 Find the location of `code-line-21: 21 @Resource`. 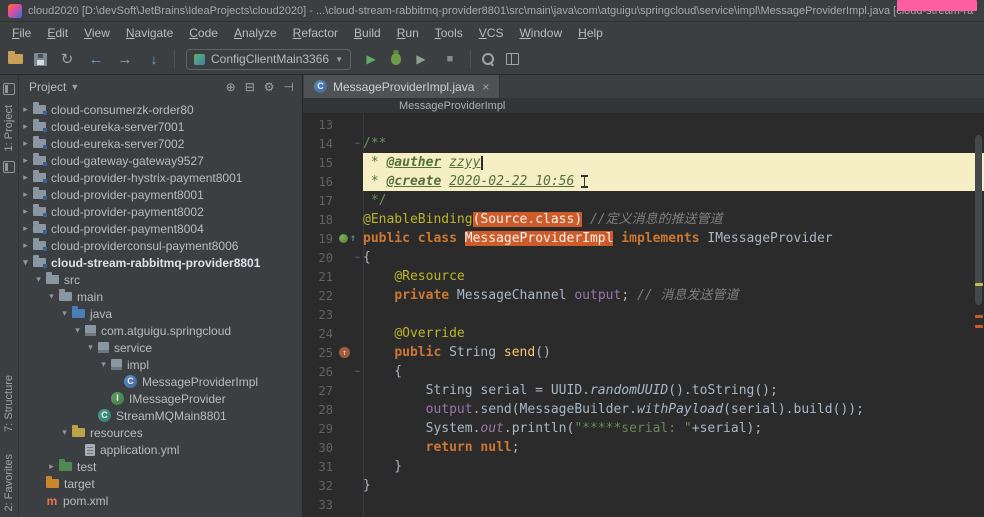

code-line-21: 21 @Resource is located at coordinates (643, 276).